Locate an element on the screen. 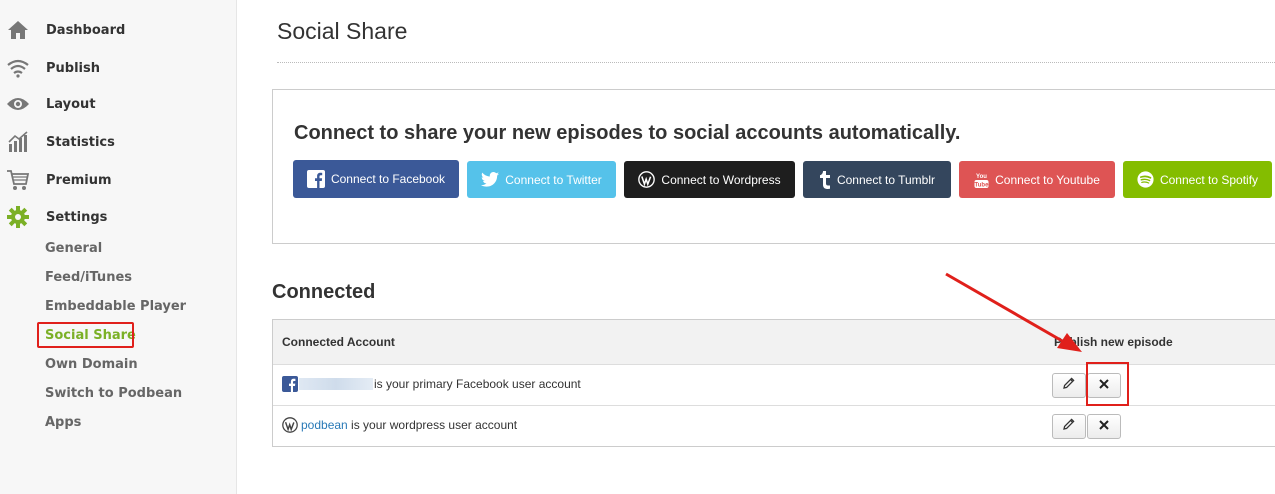 The height and width of the screenshot is (494, 1275). connect-button-label: Connect to Twitter is located at coordinates (553, 179).